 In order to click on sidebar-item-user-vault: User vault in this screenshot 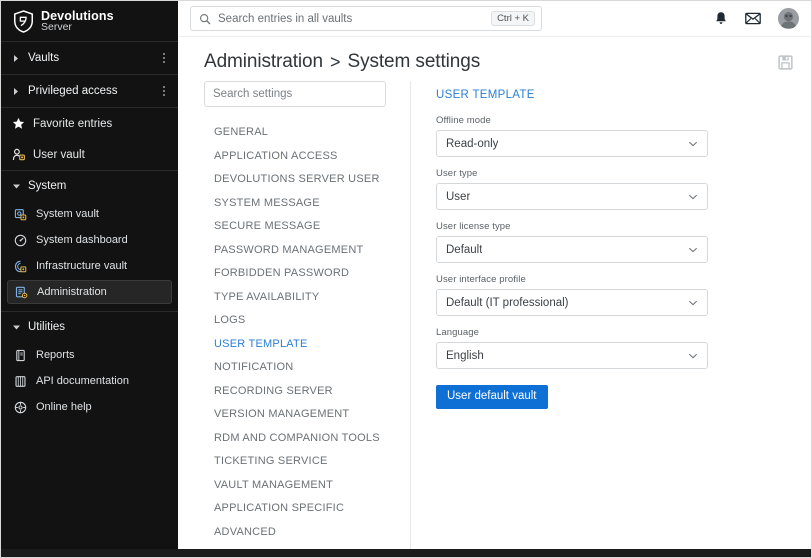, I will do `click(89, 154)`.